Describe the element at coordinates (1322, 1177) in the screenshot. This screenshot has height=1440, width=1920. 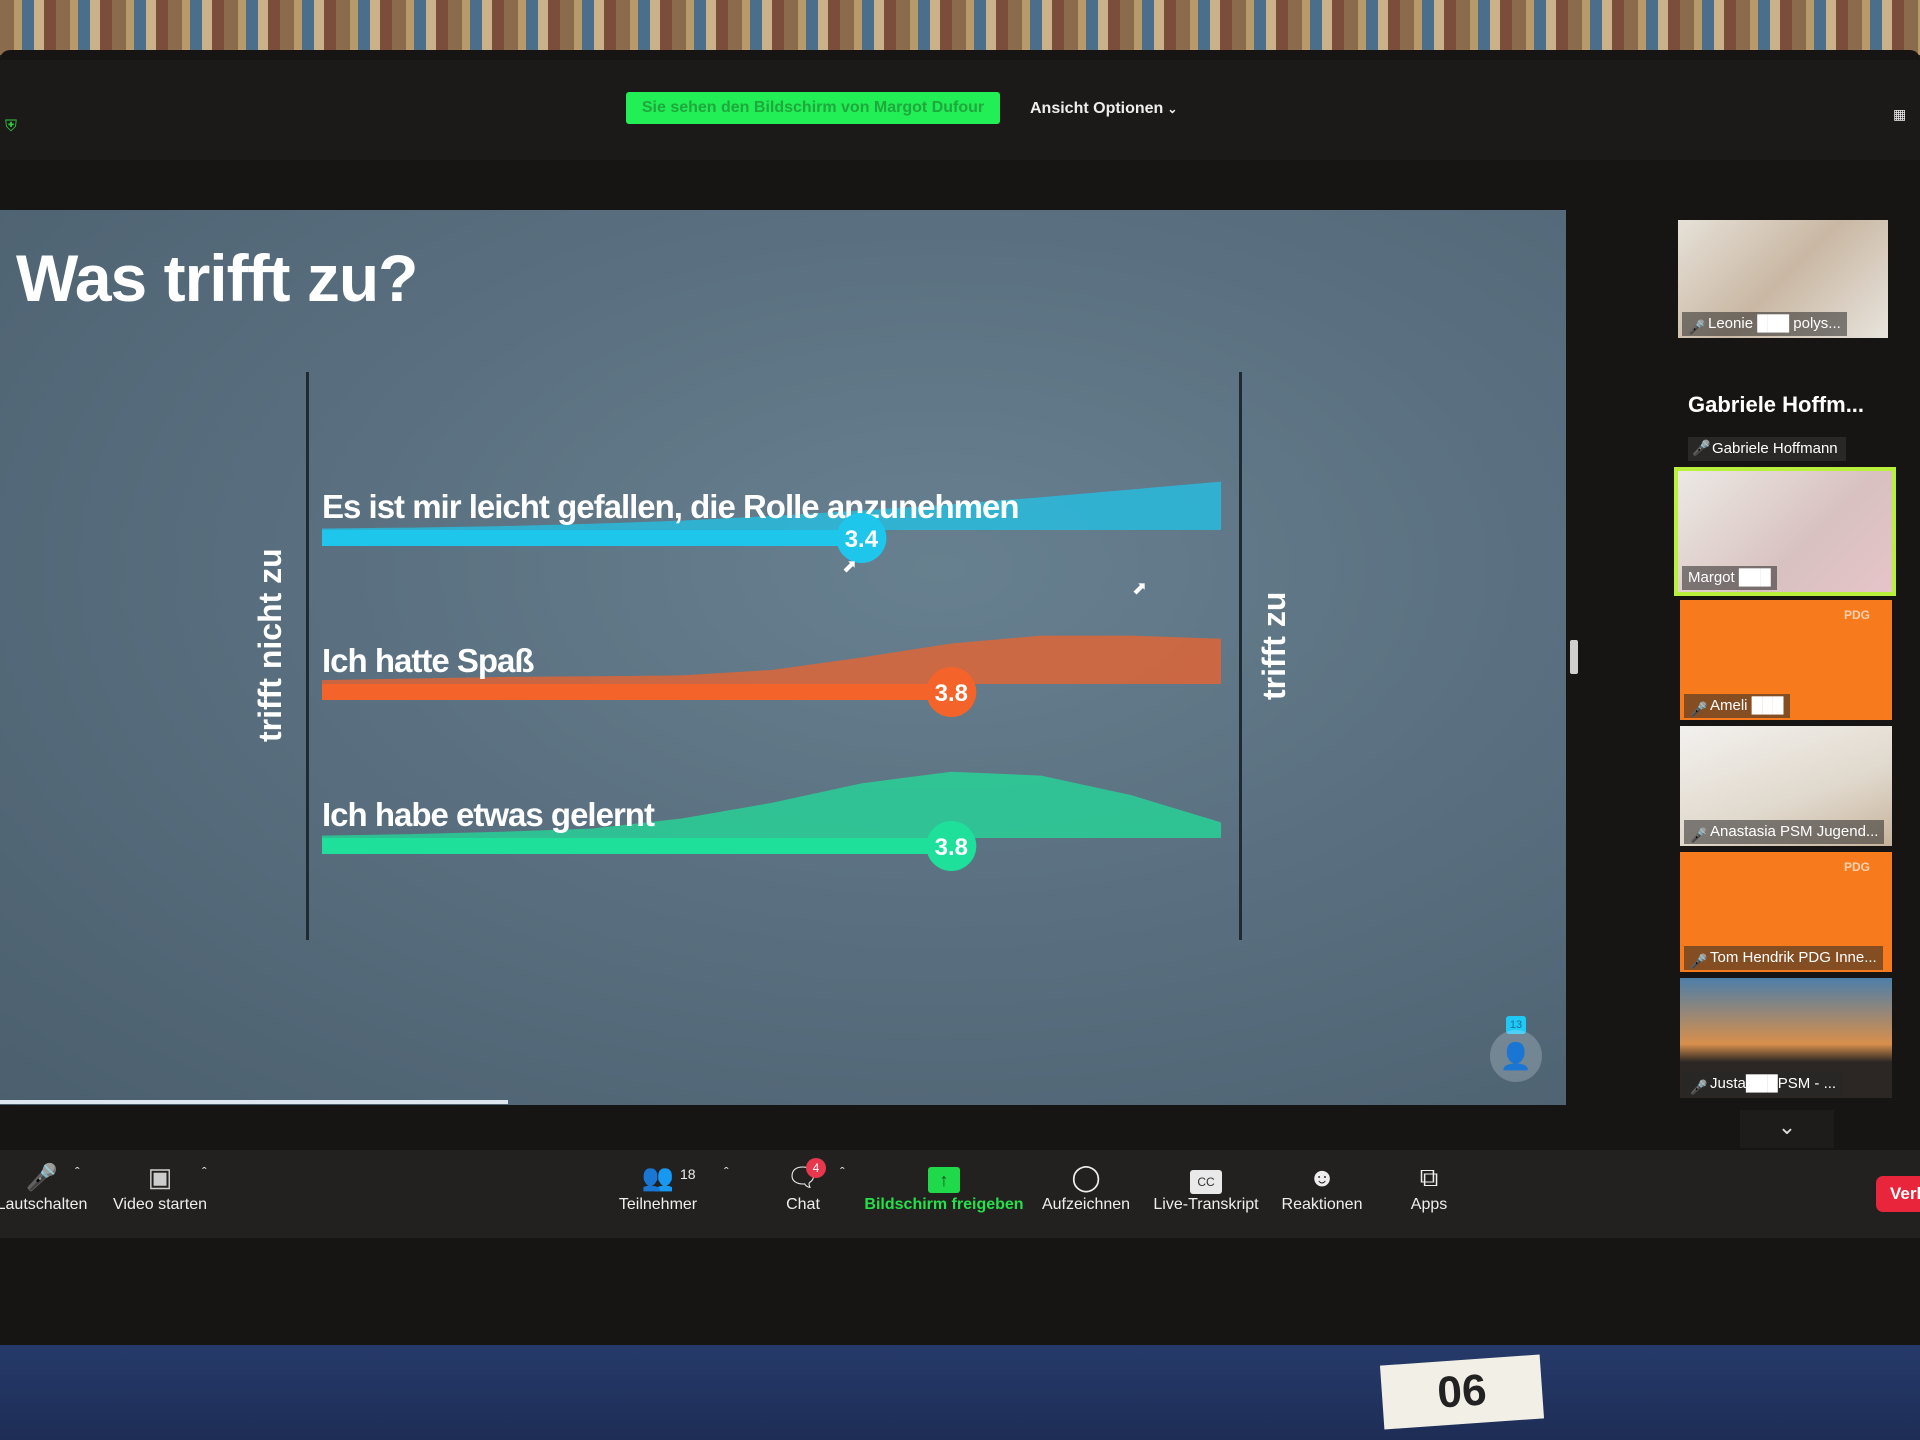
I see `smiley-plus-icon: ☻` at that location.